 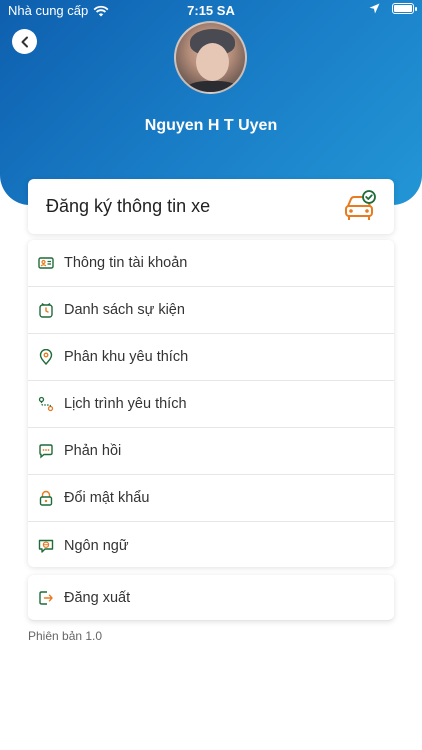 What do you see at coordinates (46, 498) in the screenshot?
I see `lock-icon` at bounding box center [46, 498].